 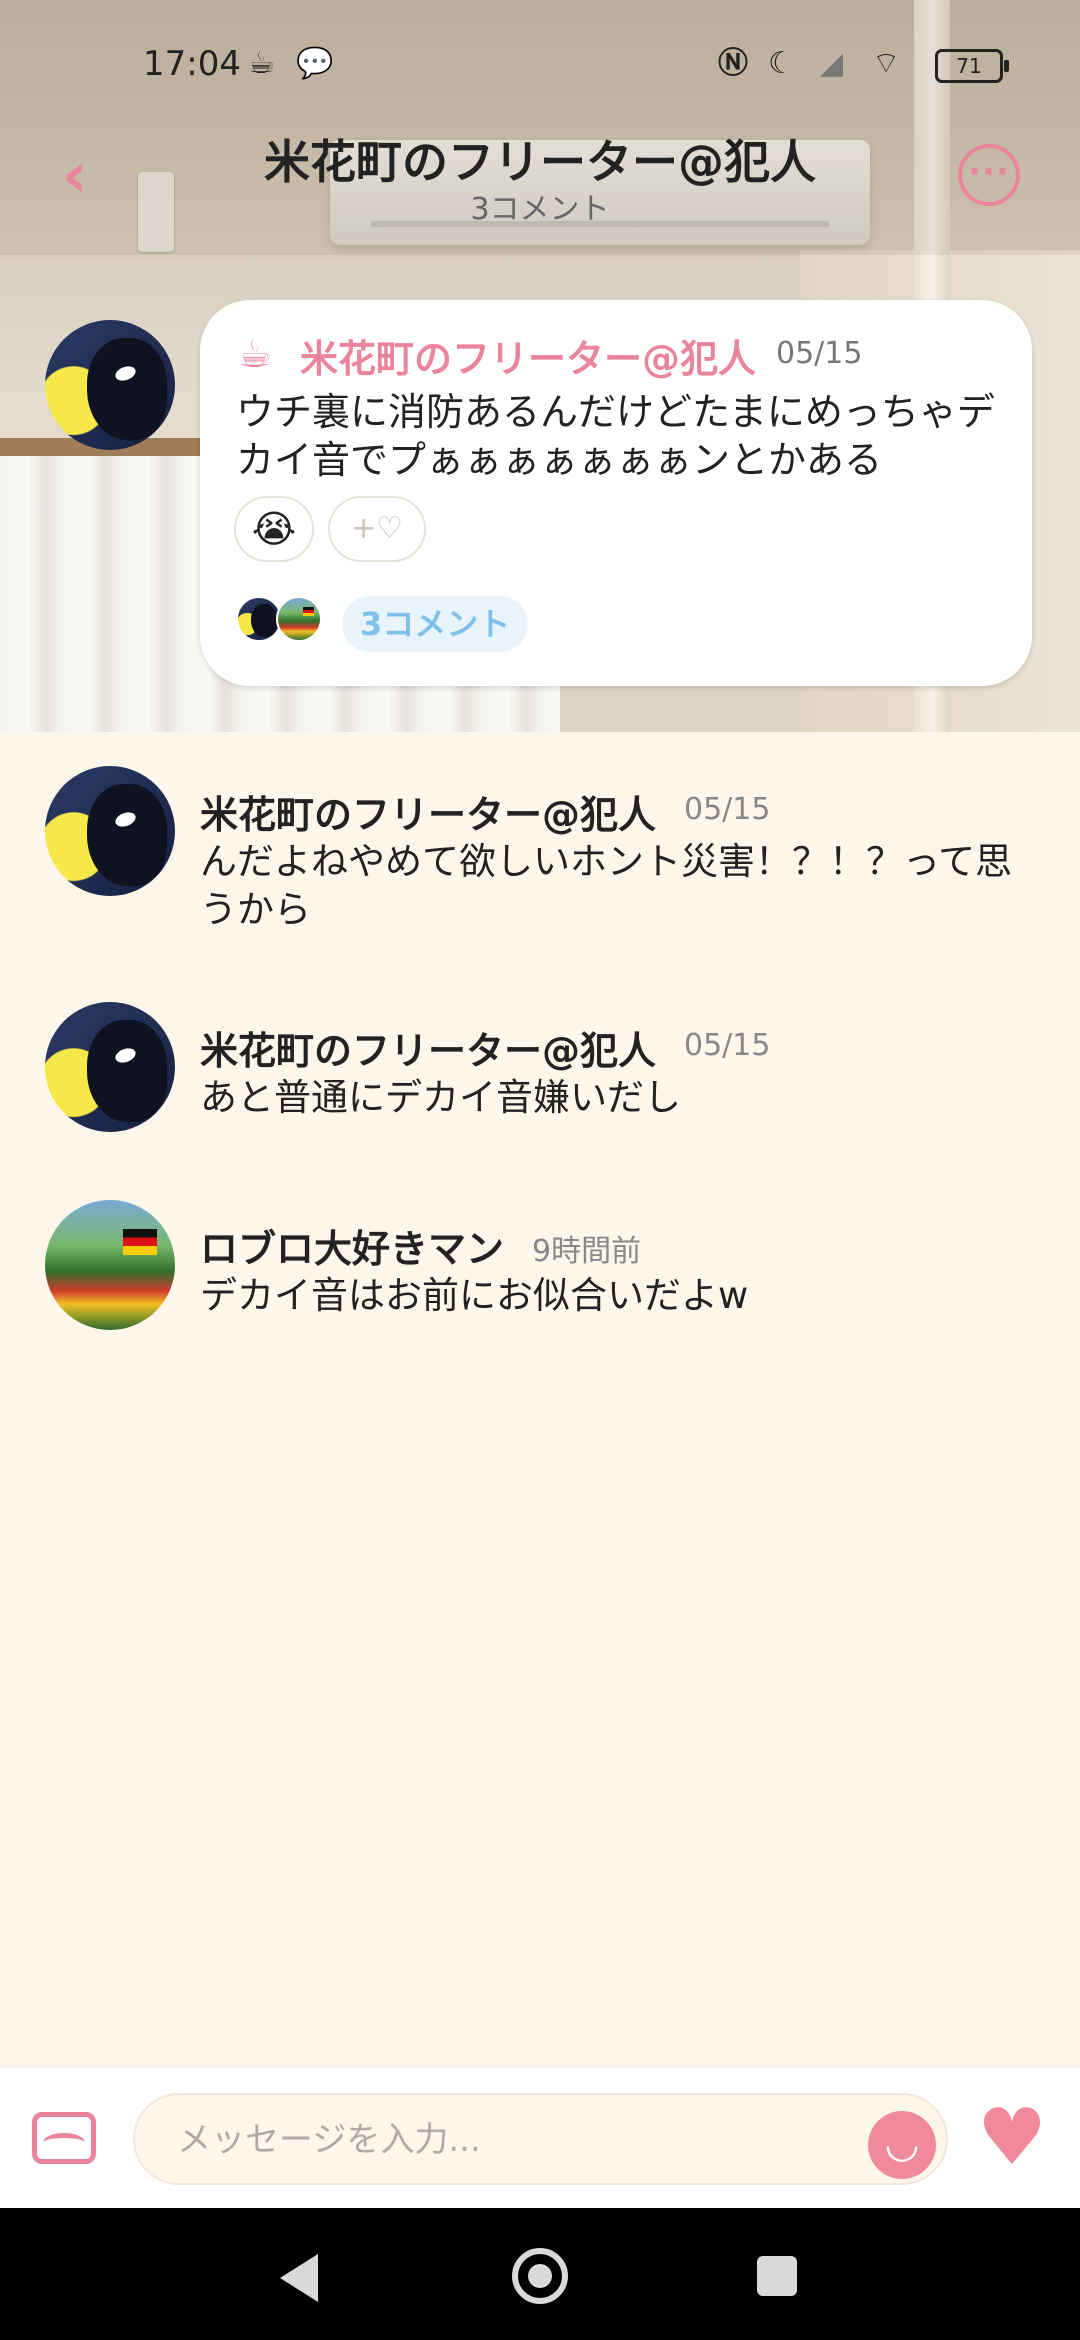 I want to click on ellipsis-icon: ···, so click(x=989, y=172).